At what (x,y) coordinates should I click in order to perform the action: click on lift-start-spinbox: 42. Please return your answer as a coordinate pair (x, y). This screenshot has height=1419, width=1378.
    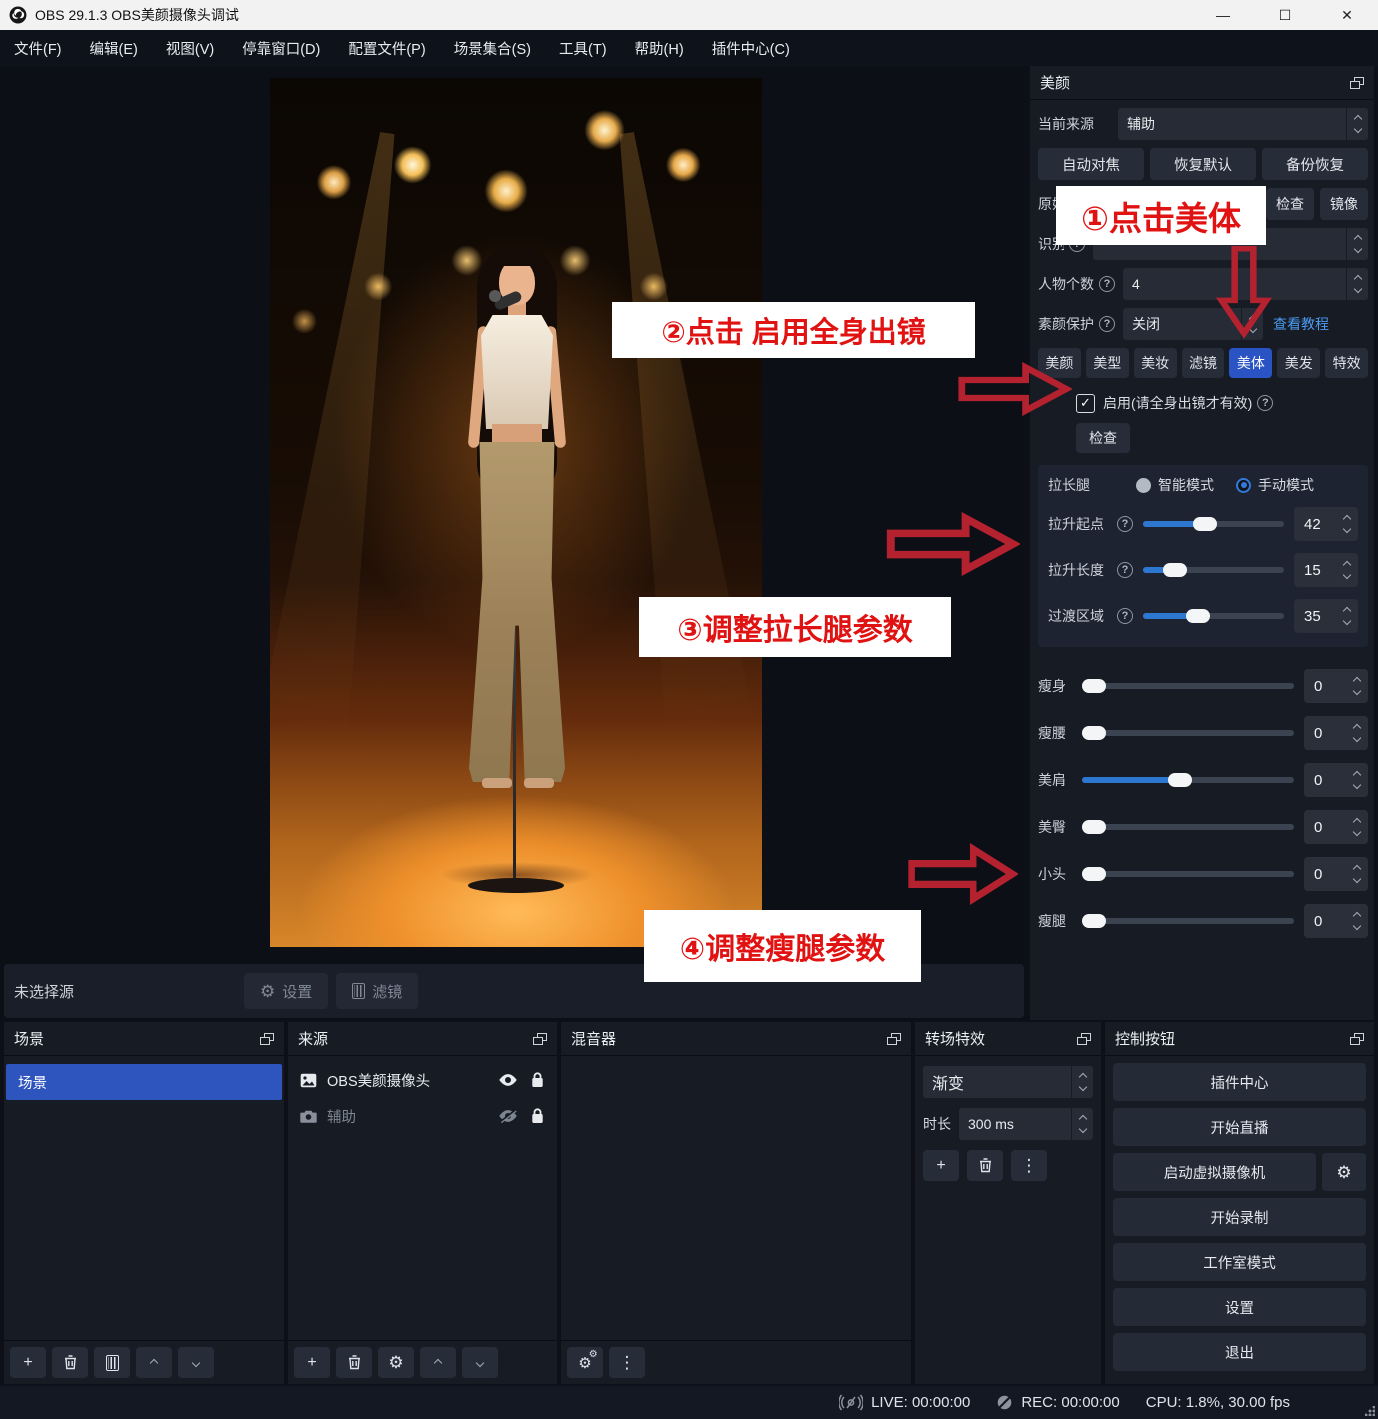
    Looking at the image, I should click on (1326, 524).